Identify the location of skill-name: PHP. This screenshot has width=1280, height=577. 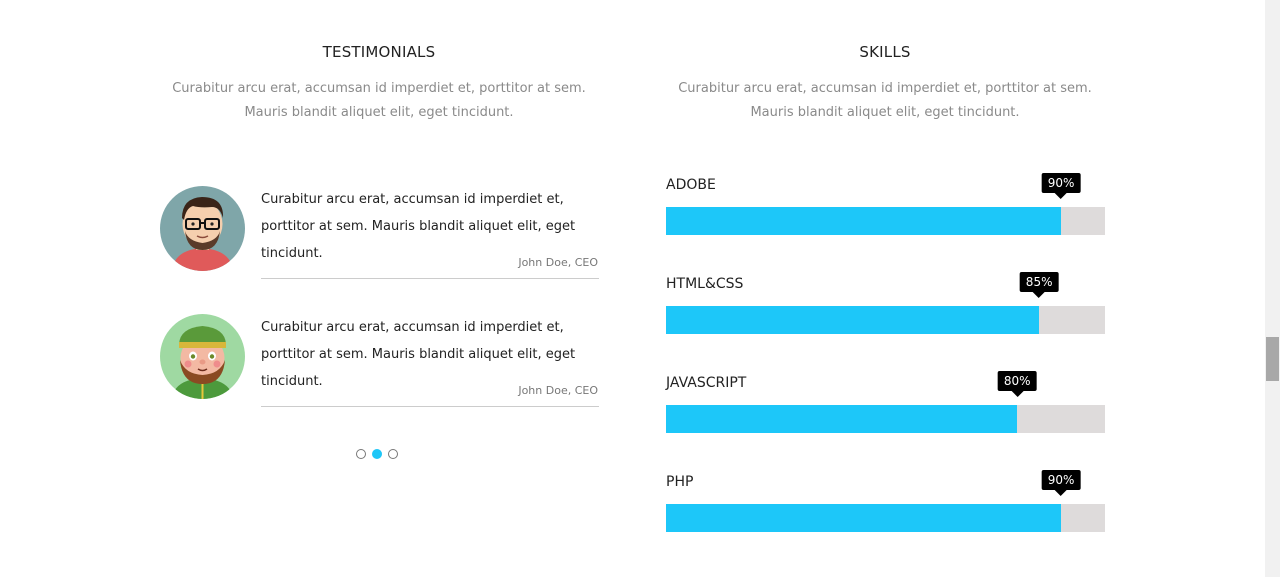
(680, 482).